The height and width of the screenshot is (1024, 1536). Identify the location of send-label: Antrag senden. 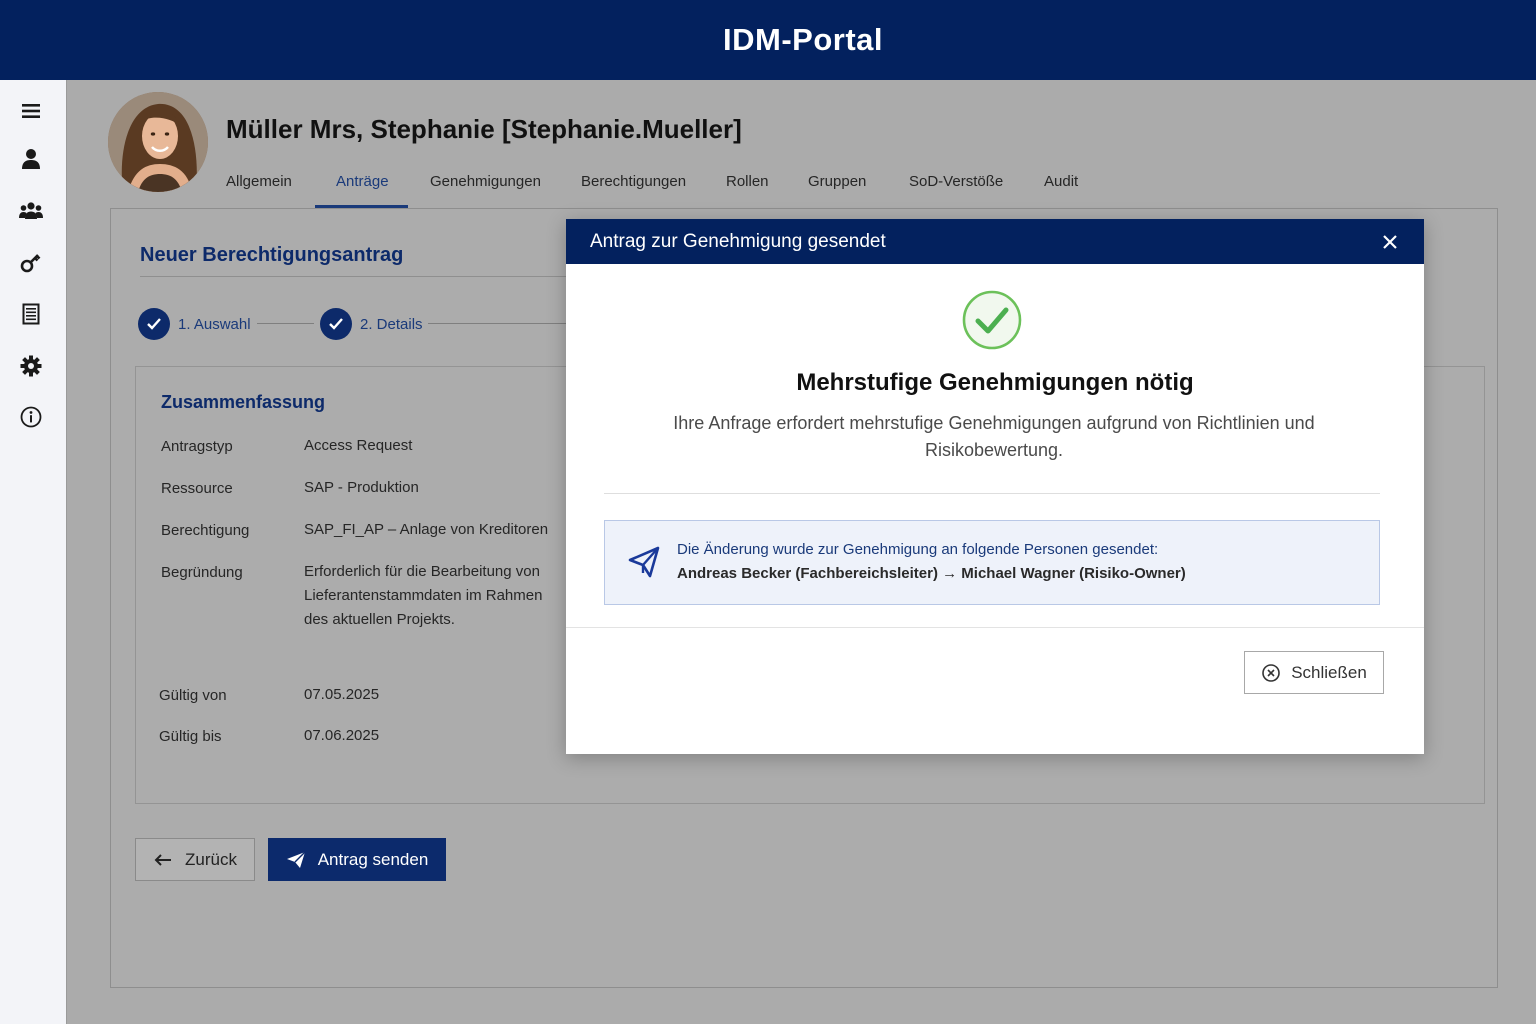
(373, 859).